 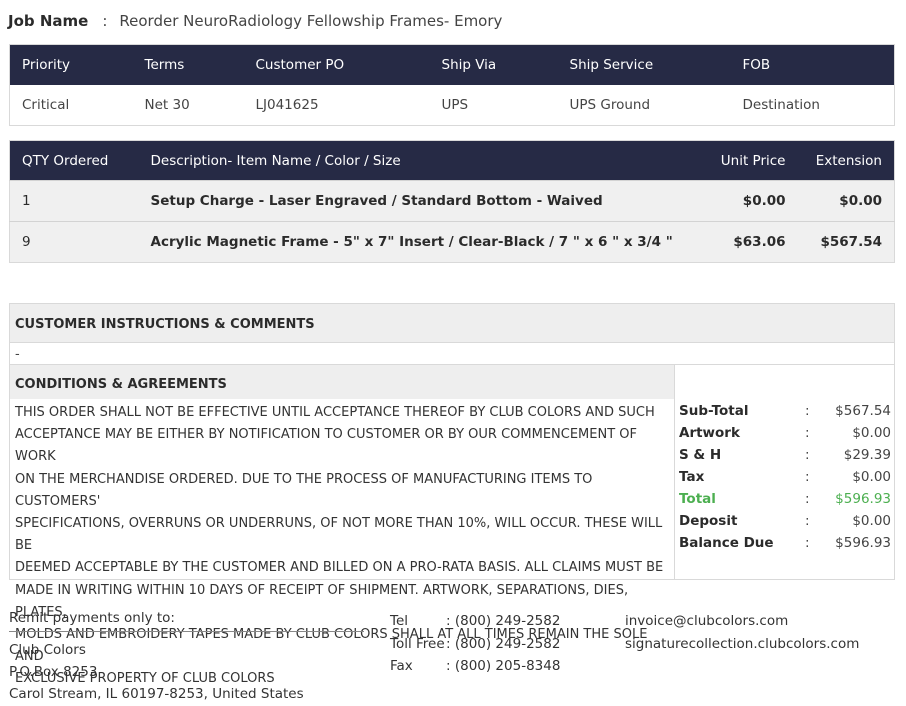 What do you see at coordinates (74, 160) in the screenshot?
I see `qty-header: QTY Ordered` at bounding box center [74, 160].